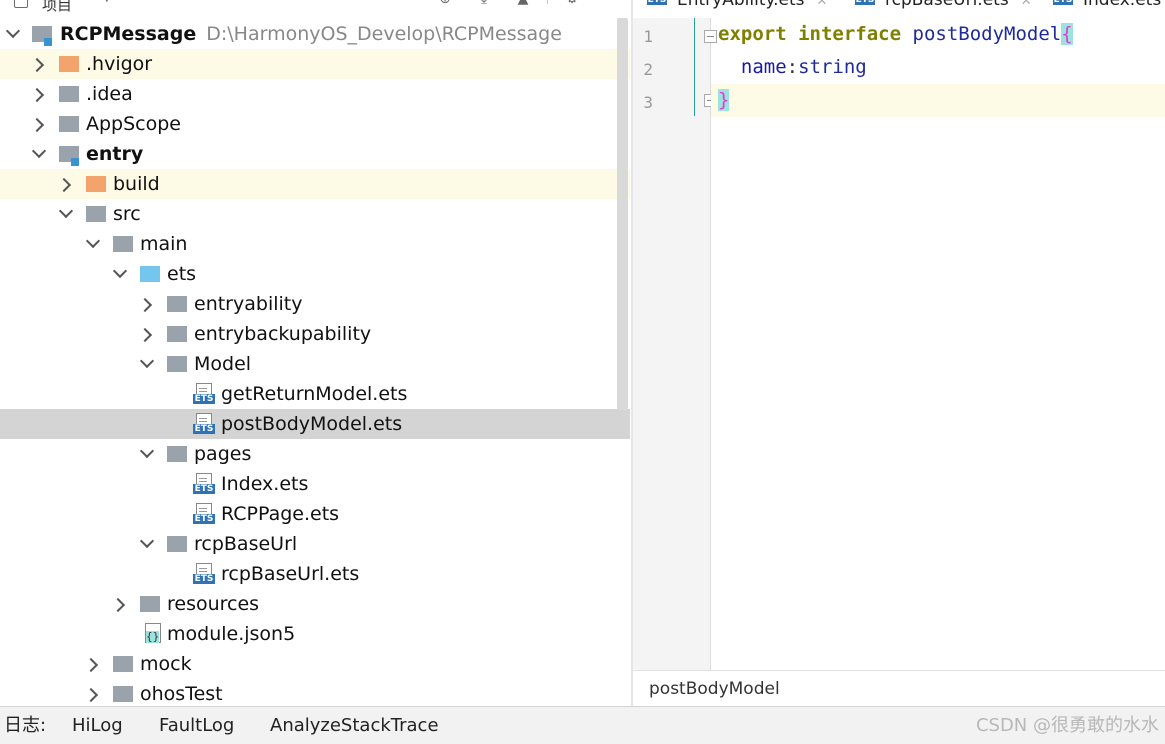 The image size is (1165, 744). Describe the element at coordinates (315, 334) in the screenshot. I see `tree-row-entrybackupability: entrybackupability` at that location.